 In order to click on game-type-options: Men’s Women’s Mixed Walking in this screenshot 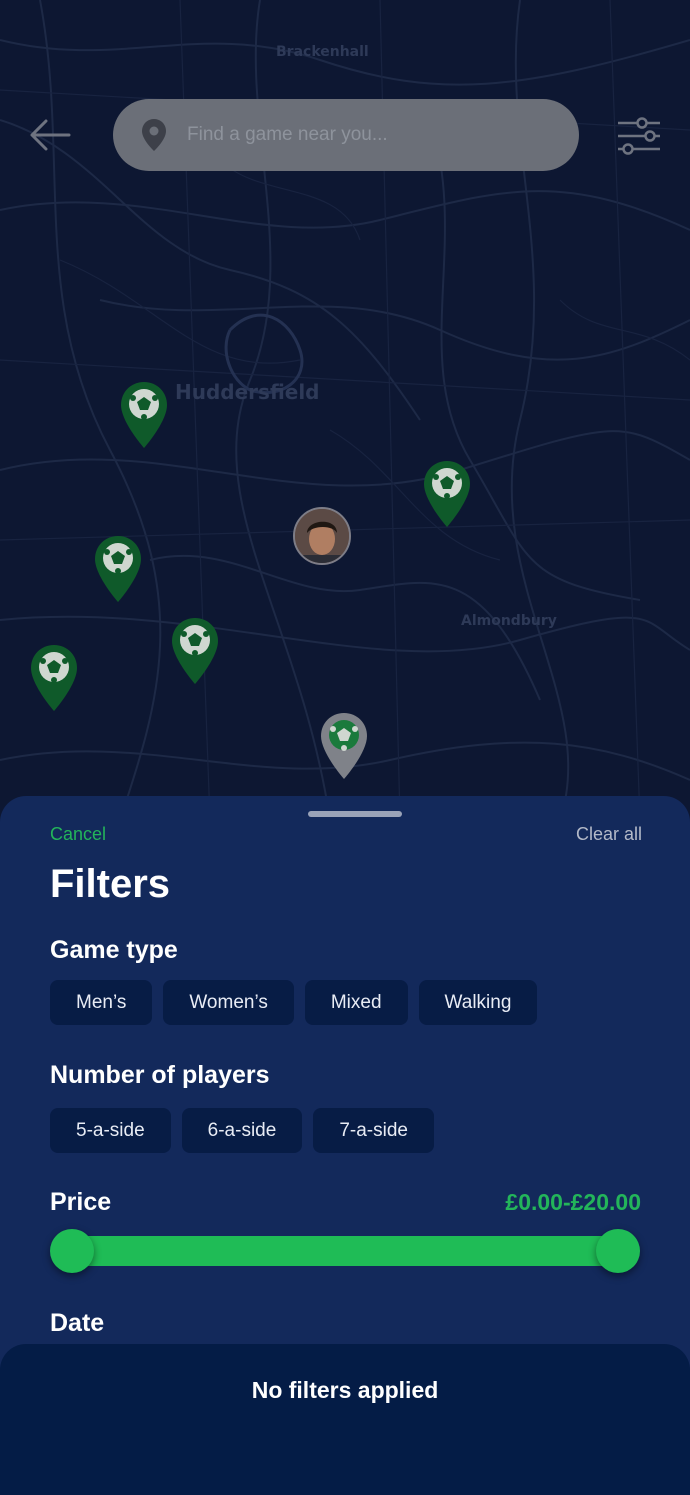, I will do `click(294, 1002)`.